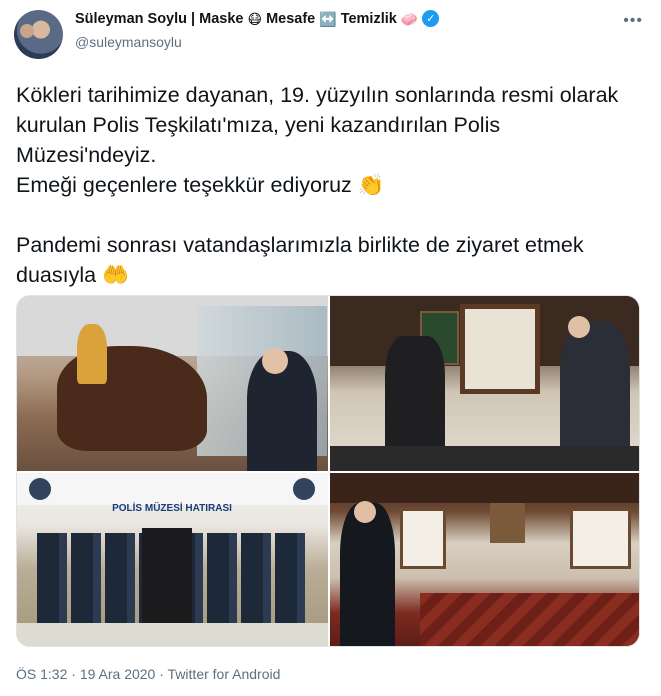 Image resolution: width=661 pixels, height=696 pixels. Describe the element at coordinates (38, 34) in the screenshot. I see `avatar` at that location.